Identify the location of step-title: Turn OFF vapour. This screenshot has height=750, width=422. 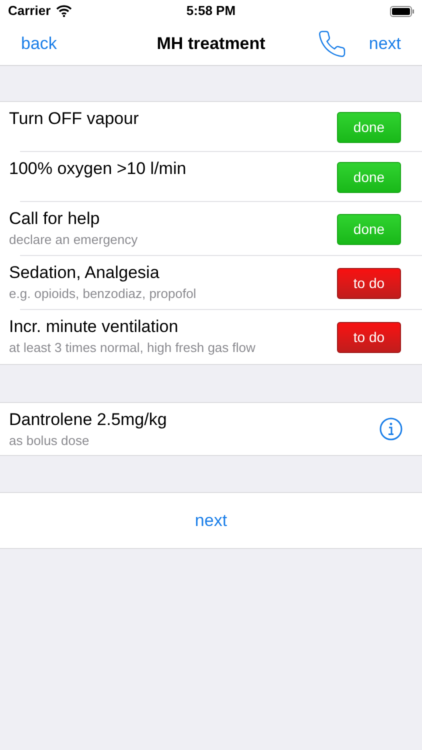
(74, 119).